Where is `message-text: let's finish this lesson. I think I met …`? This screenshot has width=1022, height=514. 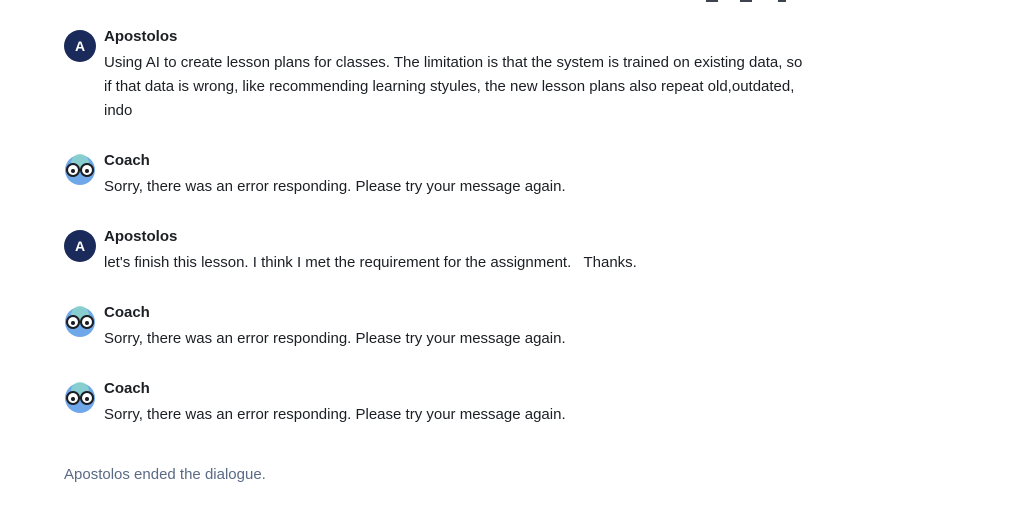 message-text: let's finish this lesson. I think I met … is located at coordinates (370, 262).